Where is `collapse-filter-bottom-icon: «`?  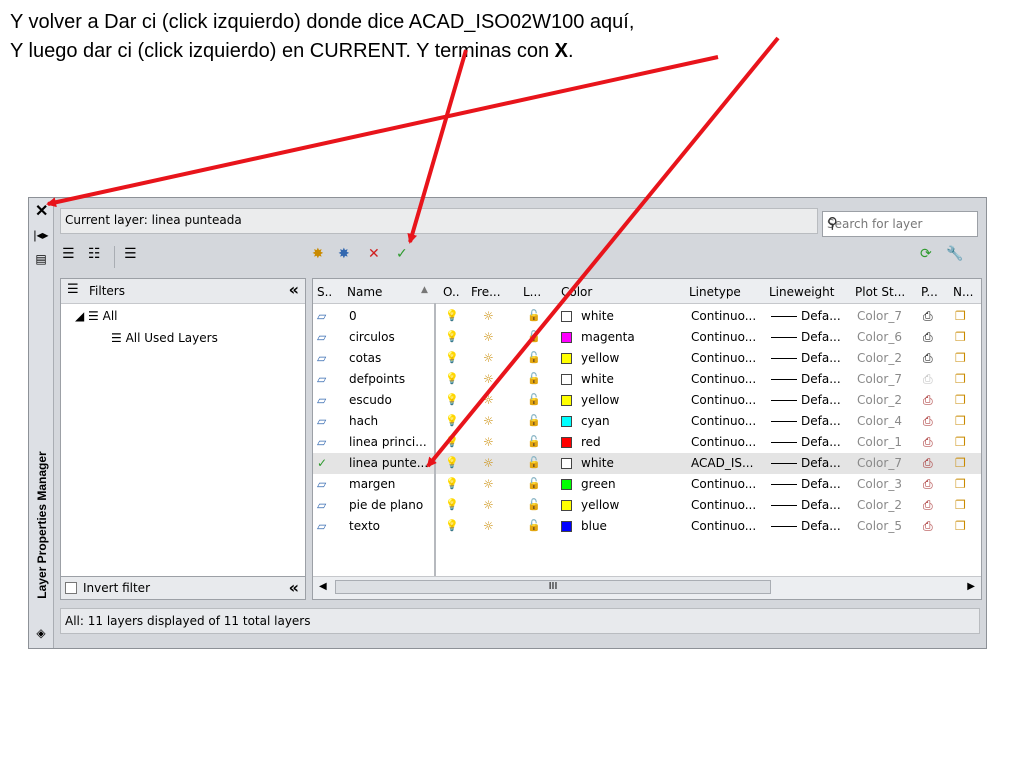 collapse-filter-bottom-icon: « is located at coordinates (294, 587).